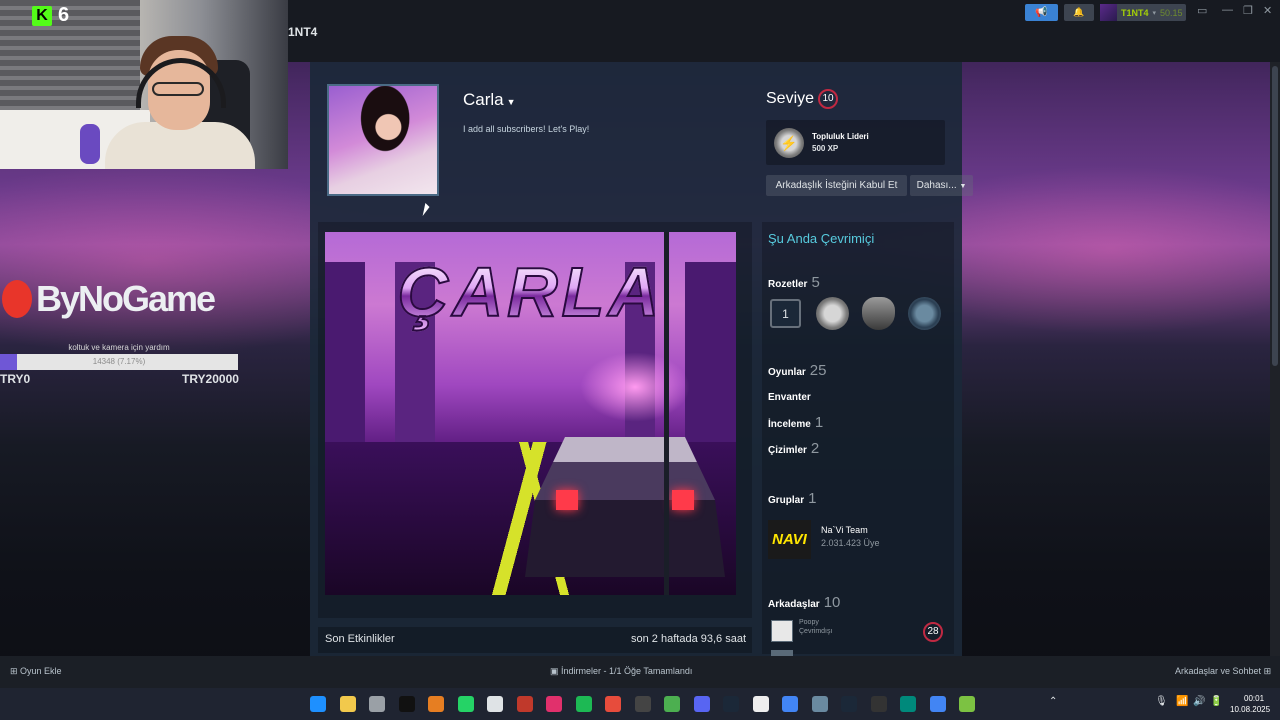 The height and width of the screenshot is (720, 1280). What do you see at coordinates (524, 704) in the screenshot?
I see `app-icon` at bounding box center [524, 704].